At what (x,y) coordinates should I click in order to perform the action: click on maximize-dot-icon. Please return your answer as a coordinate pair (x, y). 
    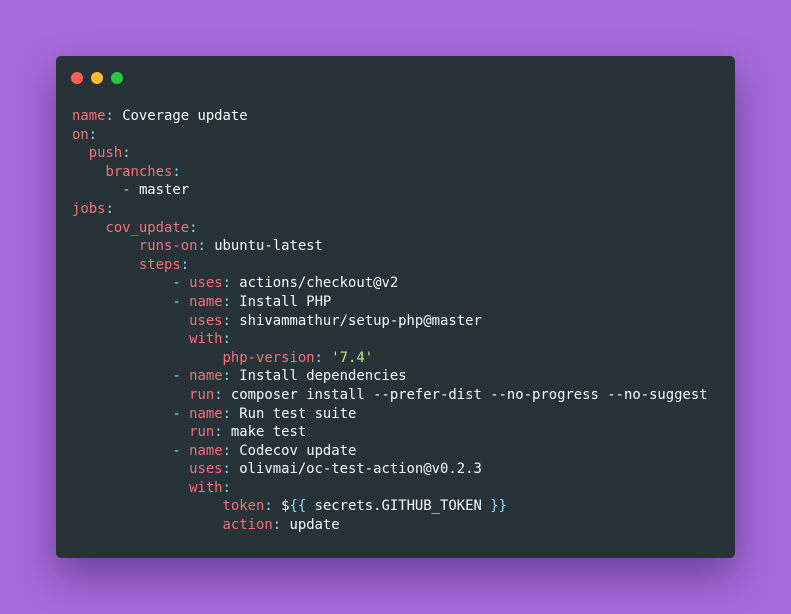
    Looking at the image, I should click on (117, 78).